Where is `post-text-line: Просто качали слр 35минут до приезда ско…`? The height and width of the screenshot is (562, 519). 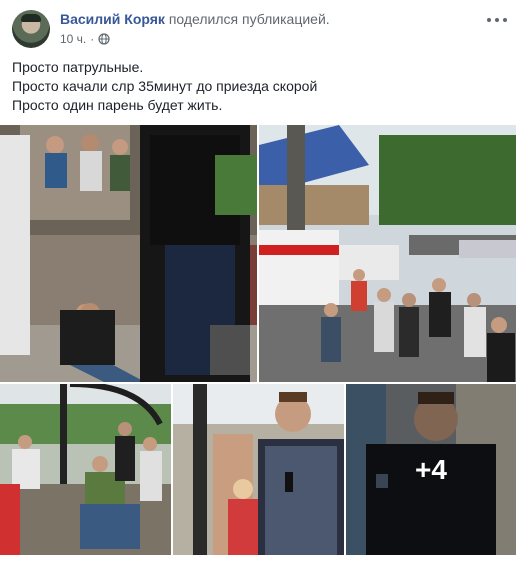
post-text-line: Просто качали слр 35минут до приезда ско… is located at coordinates (165, 86).